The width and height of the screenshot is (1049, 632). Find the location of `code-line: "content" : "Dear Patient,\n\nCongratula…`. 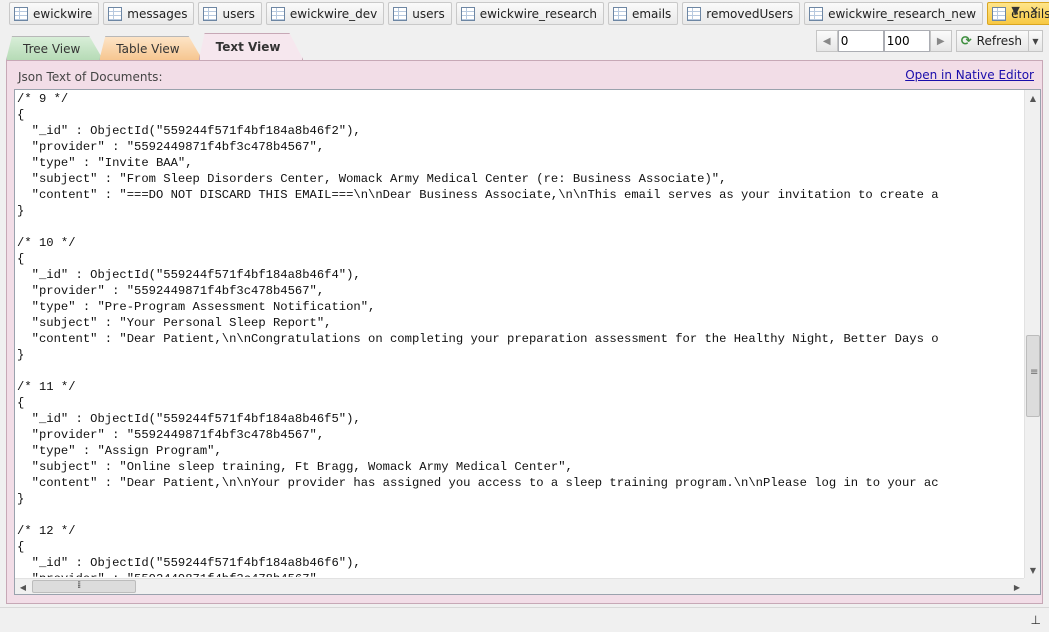

code-line: "content" : "Dear Patient,\n\nCongratula… is located at coordinates (478, 339).